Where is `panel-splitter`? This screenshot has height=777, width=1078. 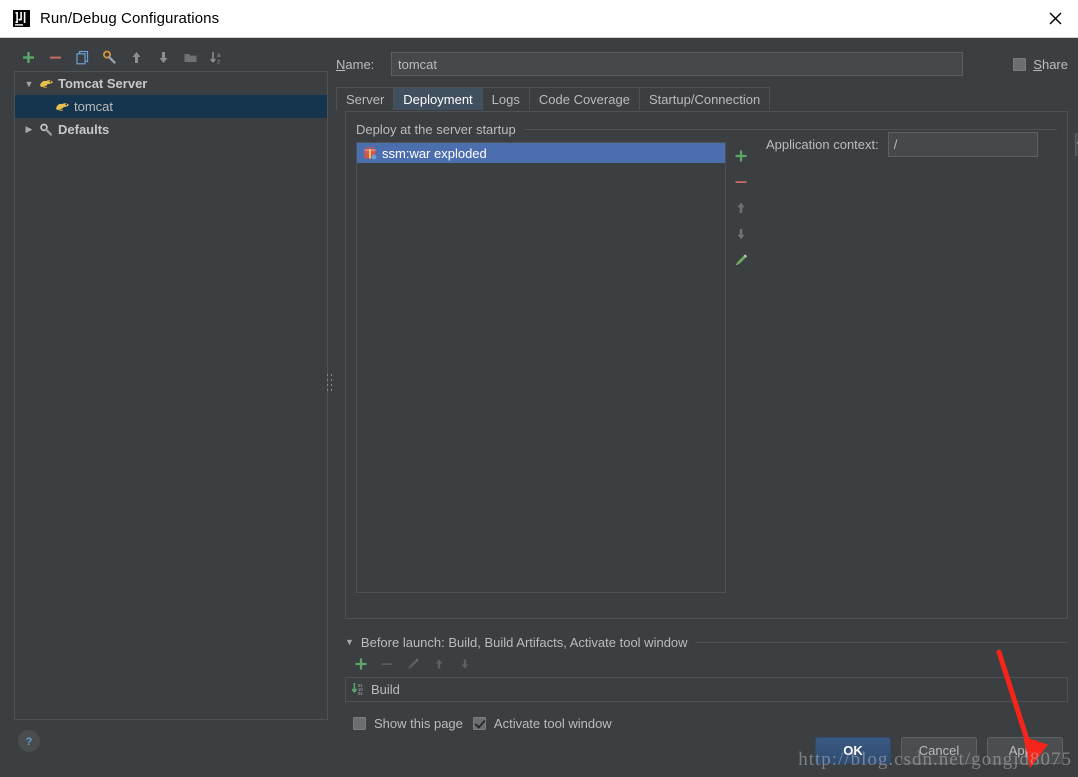
panel-splitter is located at coordinates (330, 381).